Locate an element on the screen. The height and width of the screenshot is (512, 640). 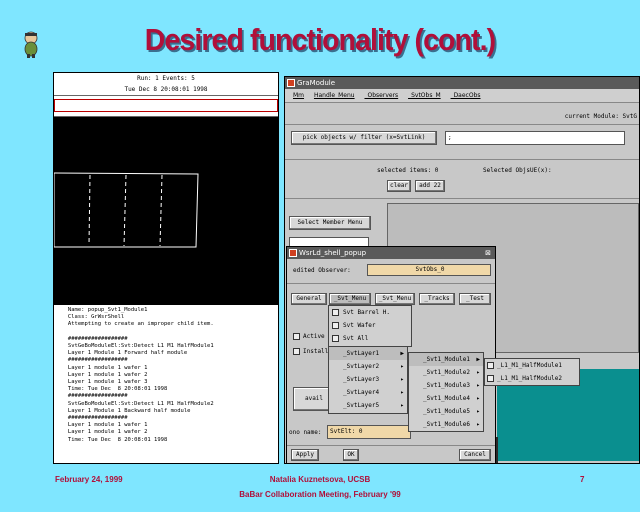
menu-item-module1: _Svt1_Module1 ▶ is located at coordinates (446, 359).